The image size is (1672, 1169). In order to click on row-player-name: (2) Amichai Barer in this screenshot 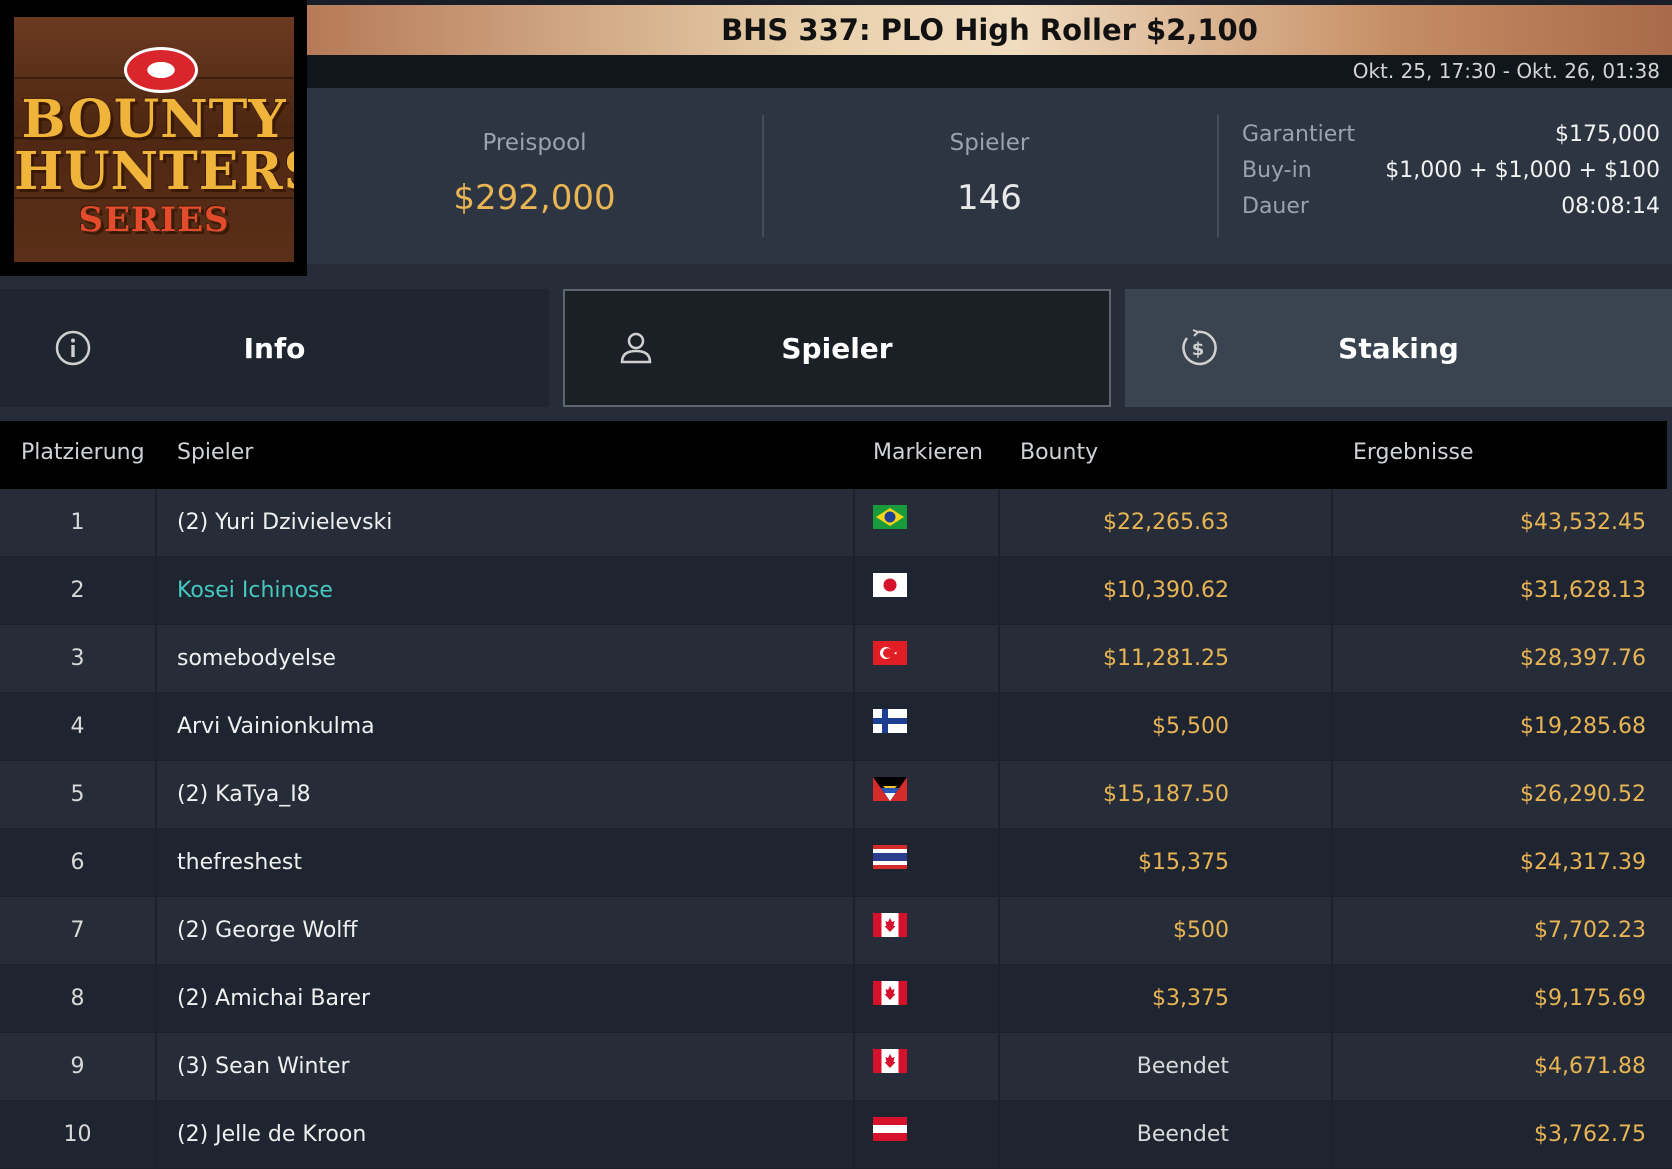, I will do `click(273, 998)`.